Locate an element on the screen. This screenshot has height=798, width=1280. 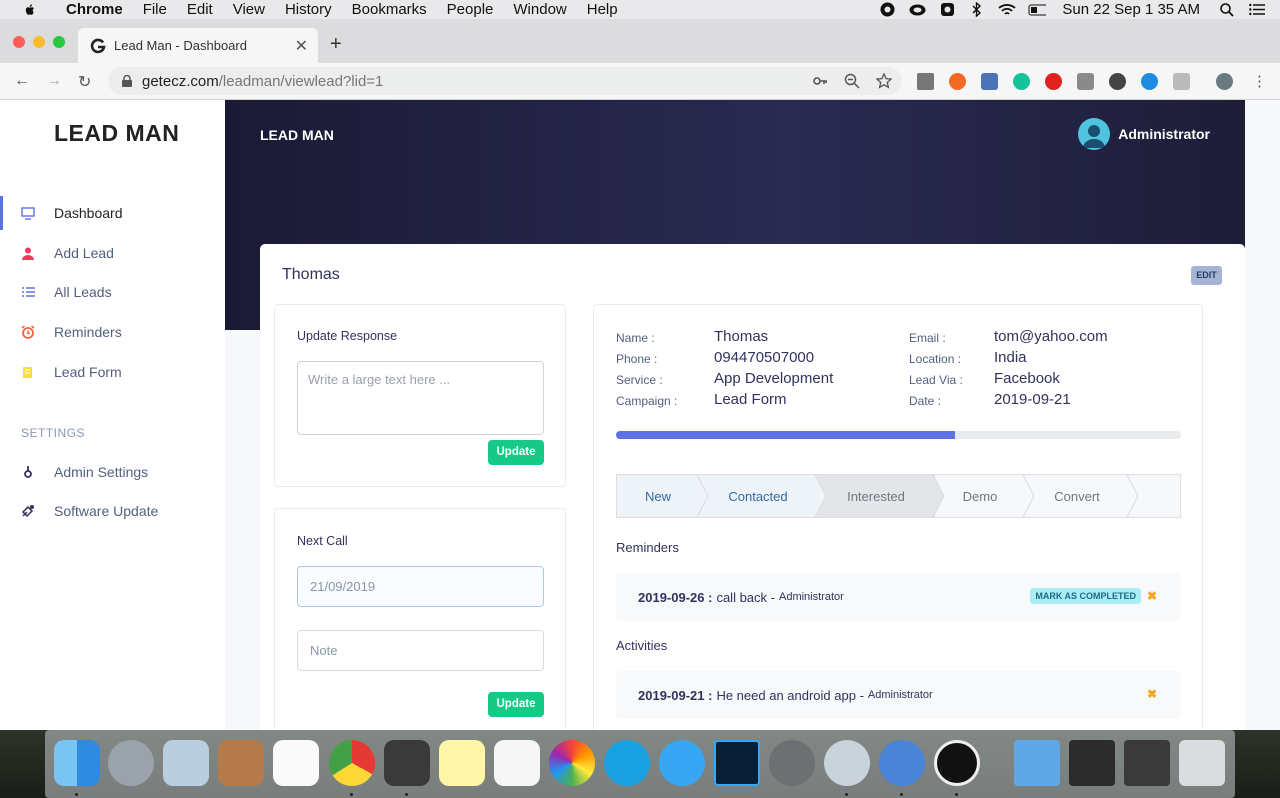
close-tab-icon: ✕ is located at coordinates (301, 46).